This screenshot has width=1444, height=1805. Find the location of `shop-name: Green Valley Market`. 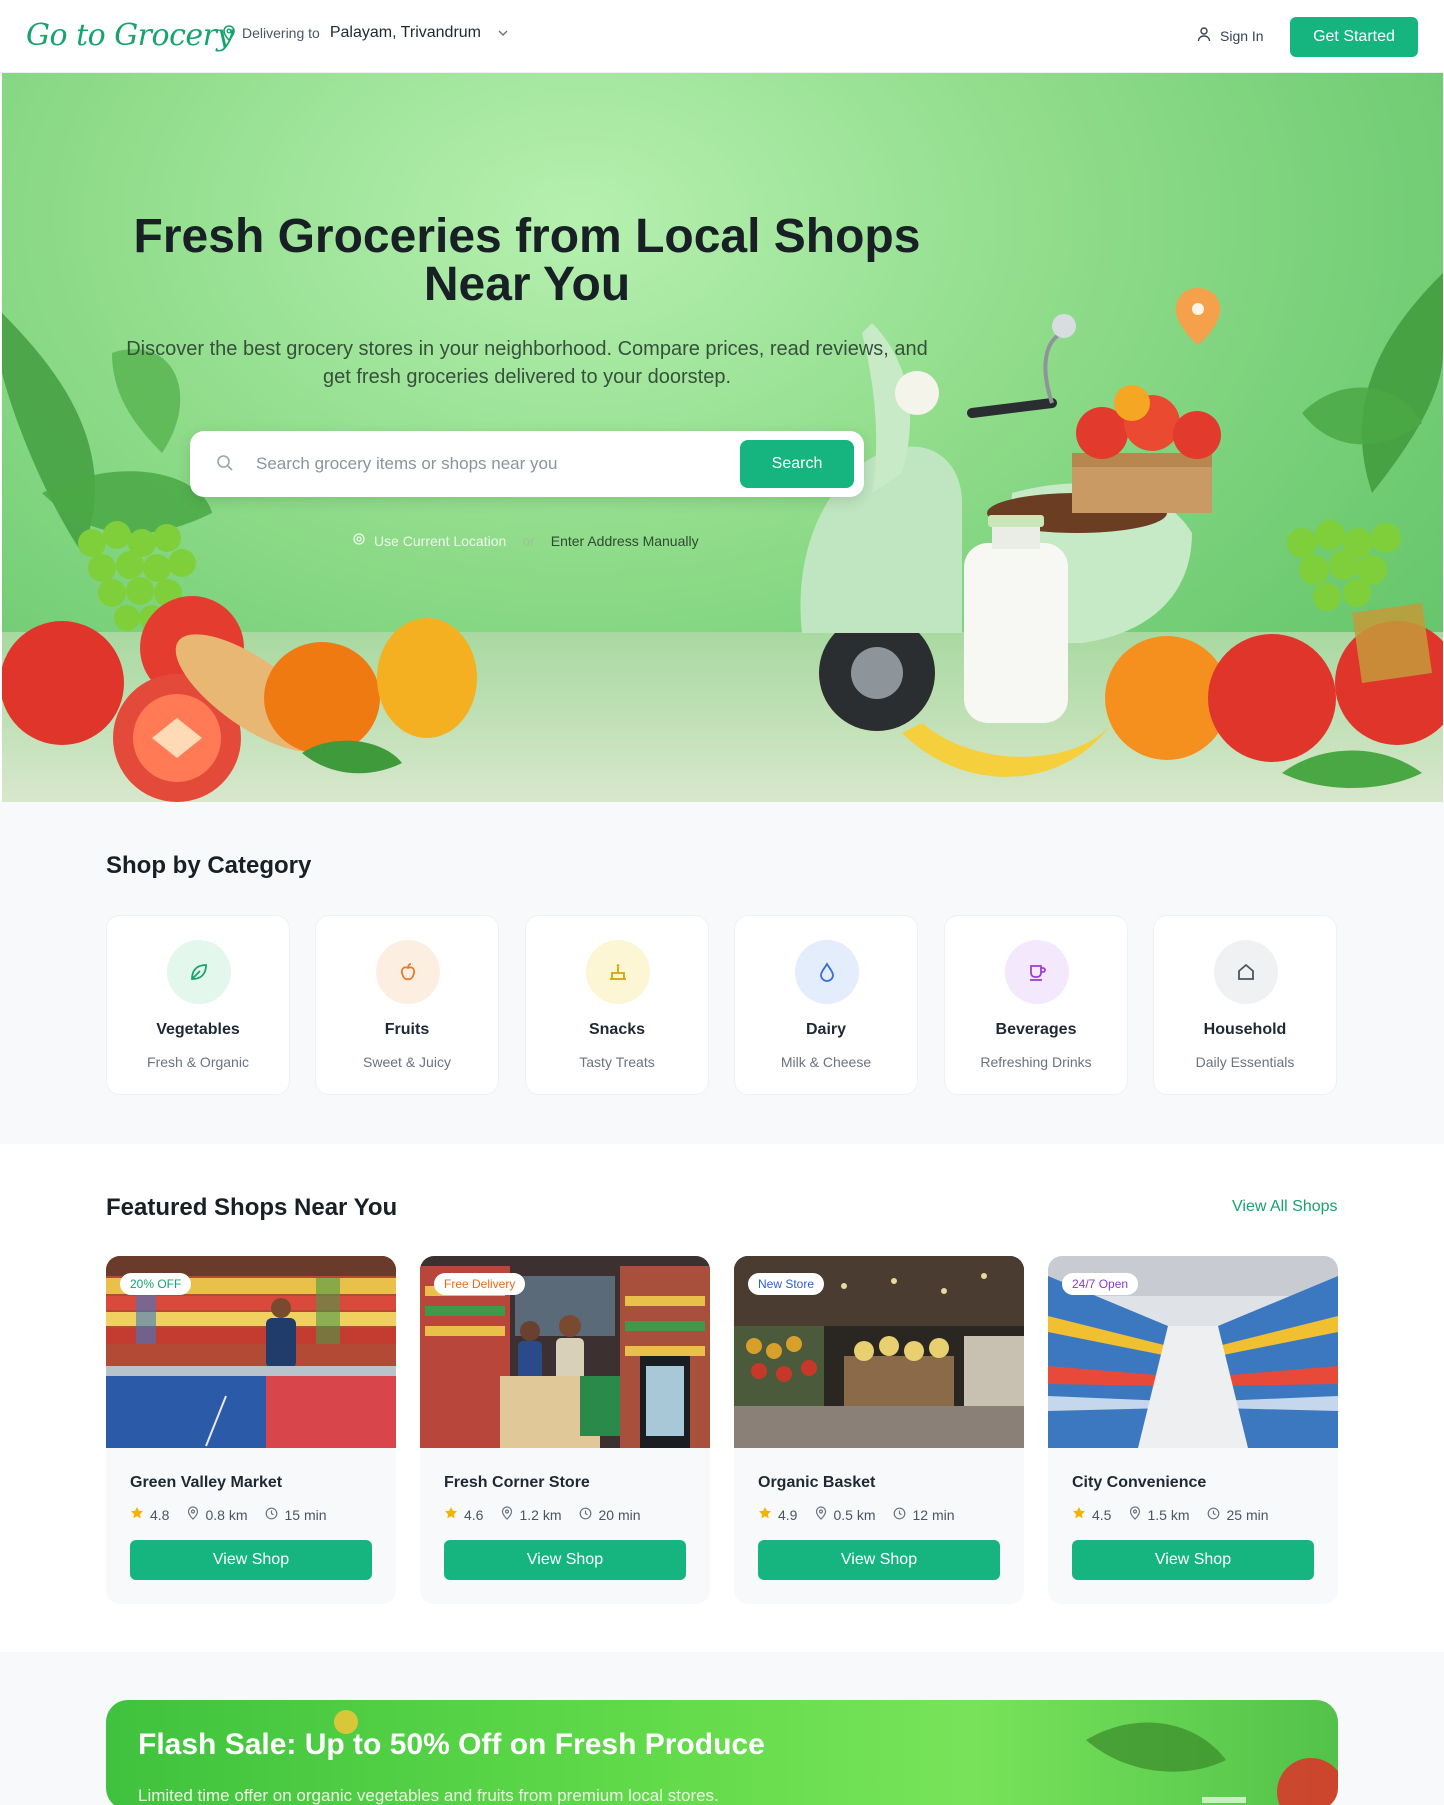

shop-name: Green Valley Market is located at coordinates (206, 1482).